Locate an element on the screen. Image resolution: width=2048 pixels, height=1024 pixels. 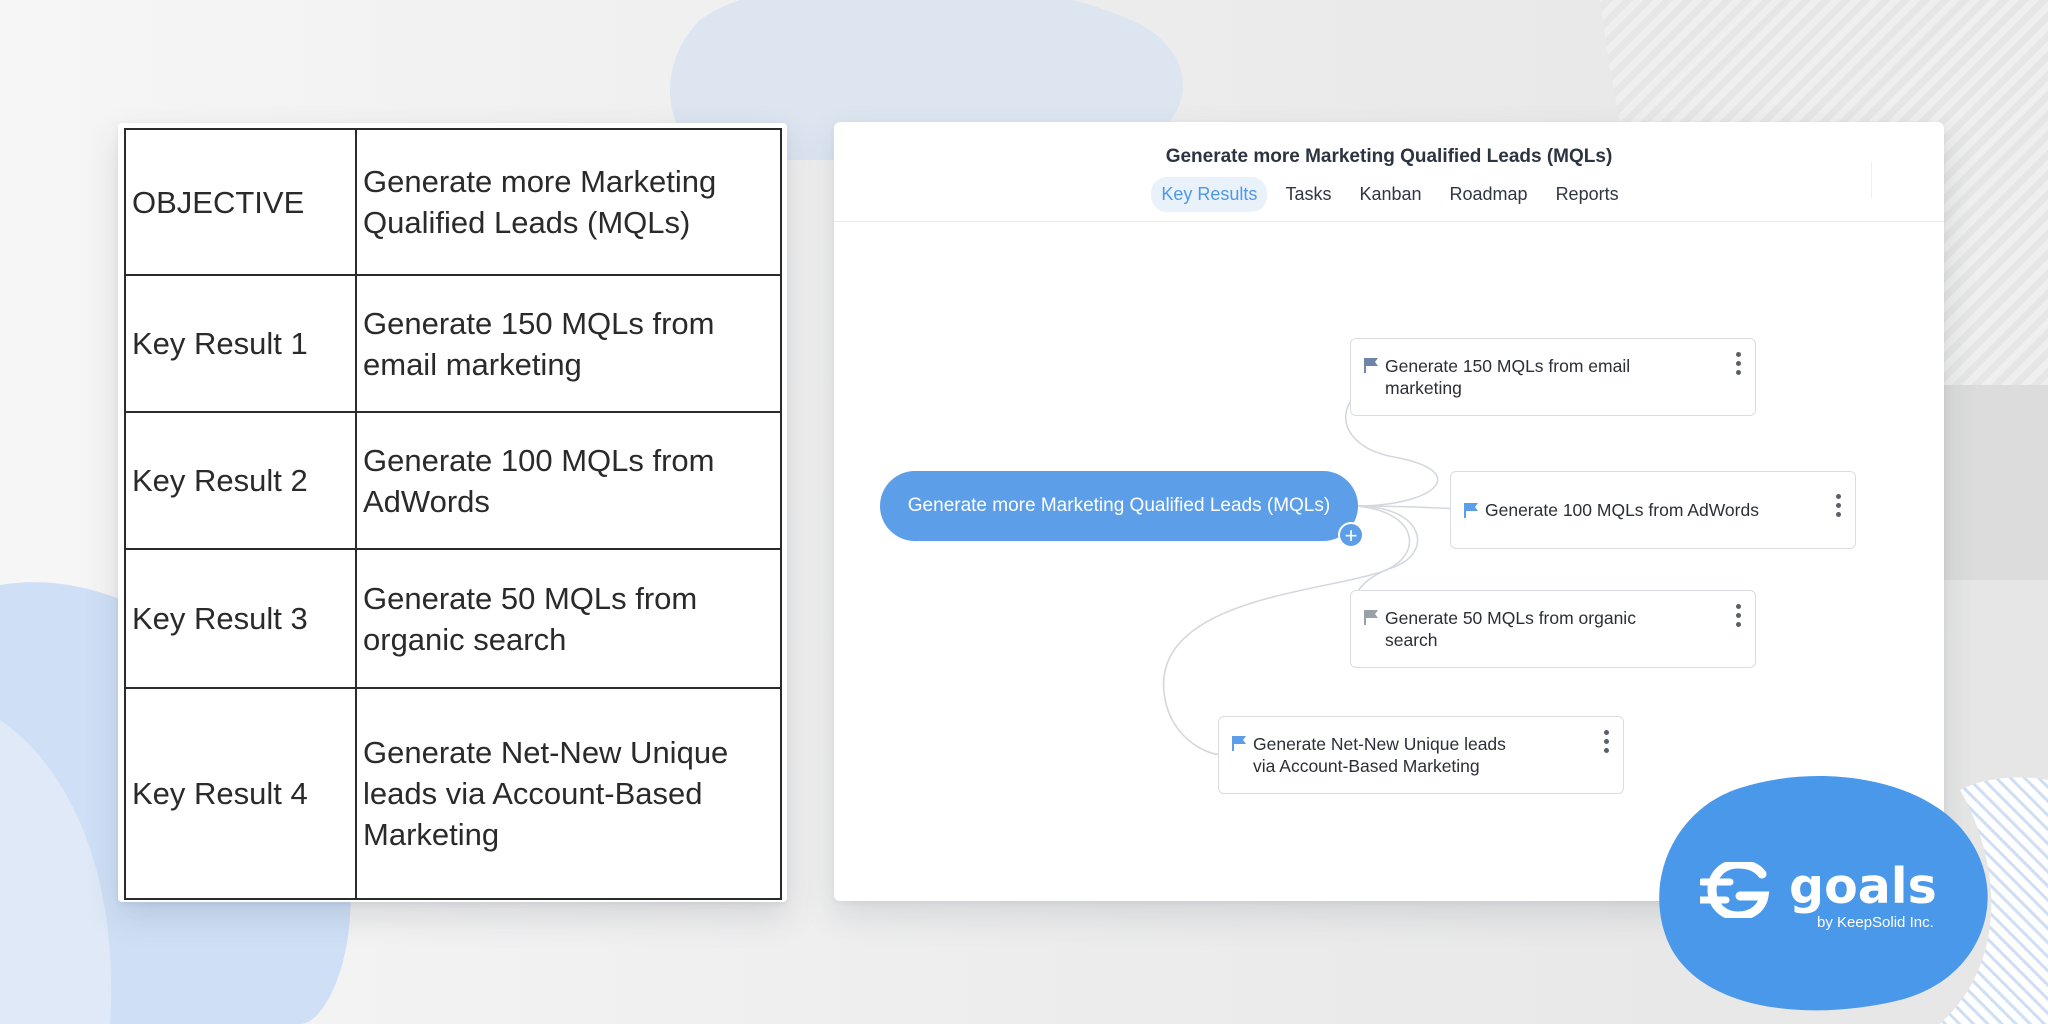
tab-bar: Key Results Tasks Kanban Roadmap Reports is located at coordinates (1389, 194).